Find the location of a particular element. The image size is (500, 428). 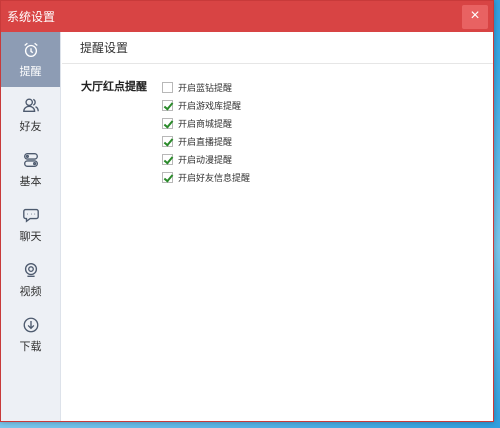

sidebar-item-basic: 基本 is located at coordinates (30, 169).